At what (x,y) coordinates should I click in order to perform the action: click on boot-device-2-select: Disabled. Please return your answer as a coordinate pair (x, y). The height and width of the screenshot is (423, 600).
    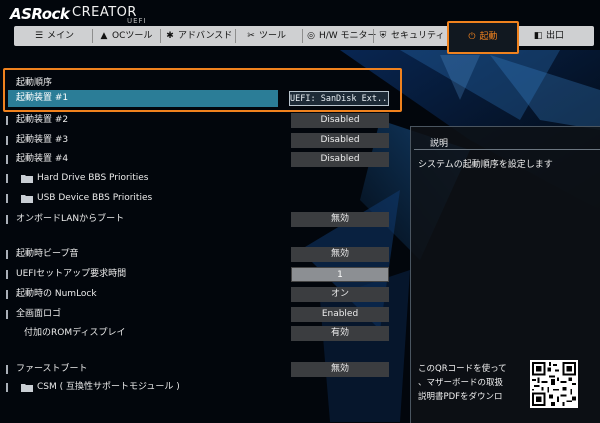
    Looking at the image, I should click on (340, 120).